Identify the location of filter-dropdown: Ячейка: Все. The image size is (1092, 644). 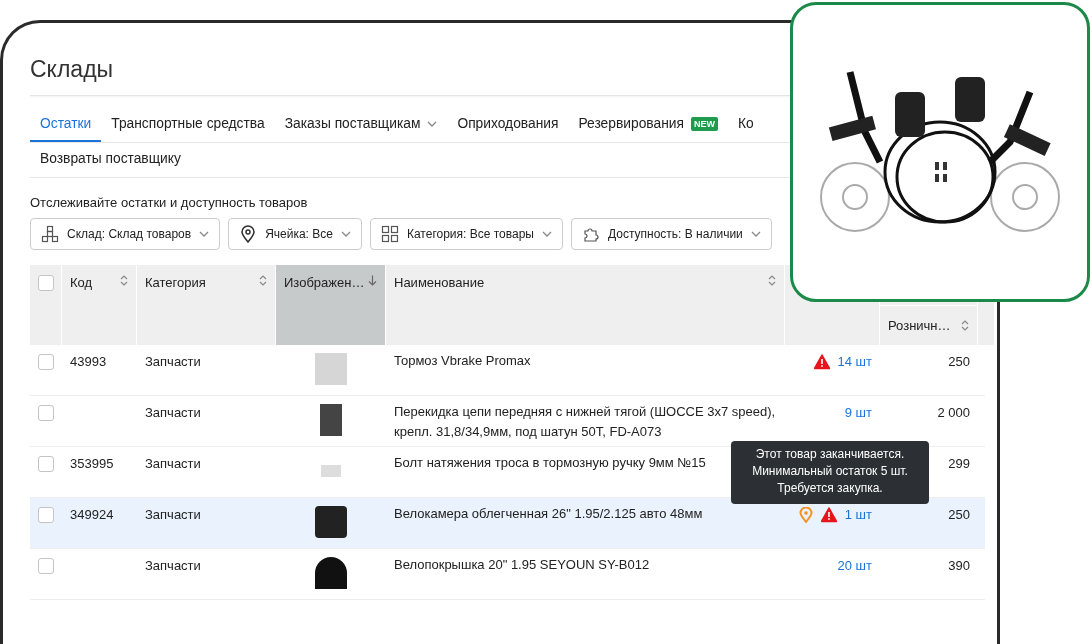
(295, 234).